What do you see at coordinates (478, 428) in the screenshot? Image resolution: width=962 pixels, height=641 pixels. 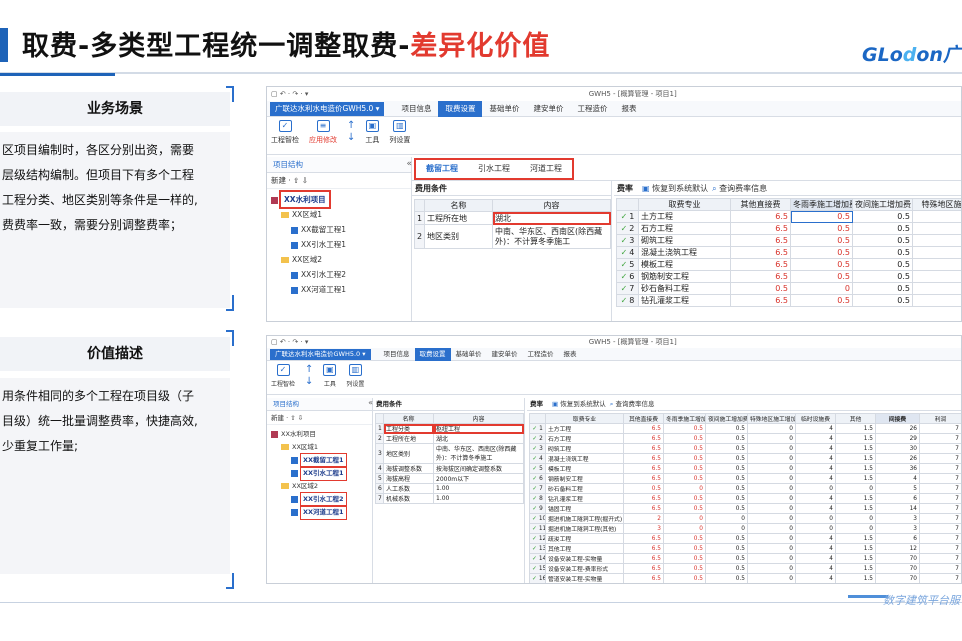 I see `cond-value: 枢纽工程` at bounding box center [478, 428].